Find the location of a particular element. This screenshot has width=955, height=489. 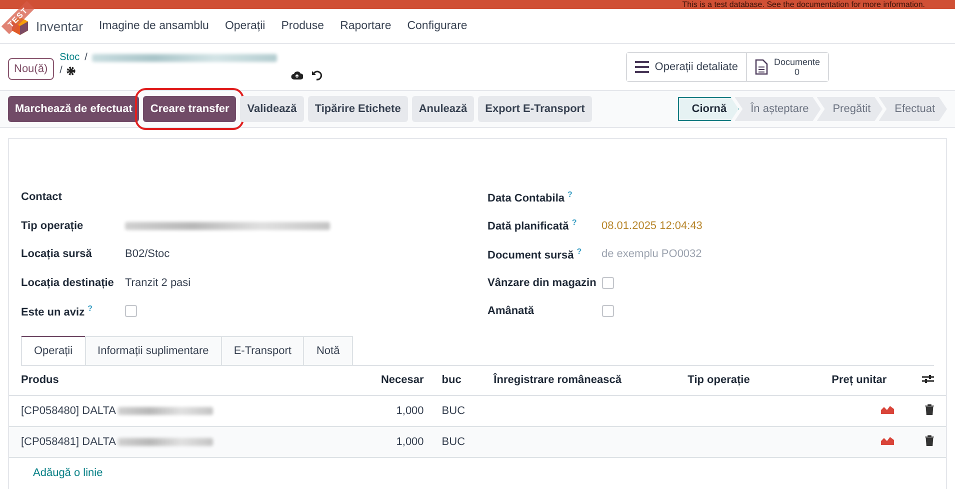

column-header: Necesar is located at coordinates (396, 380).